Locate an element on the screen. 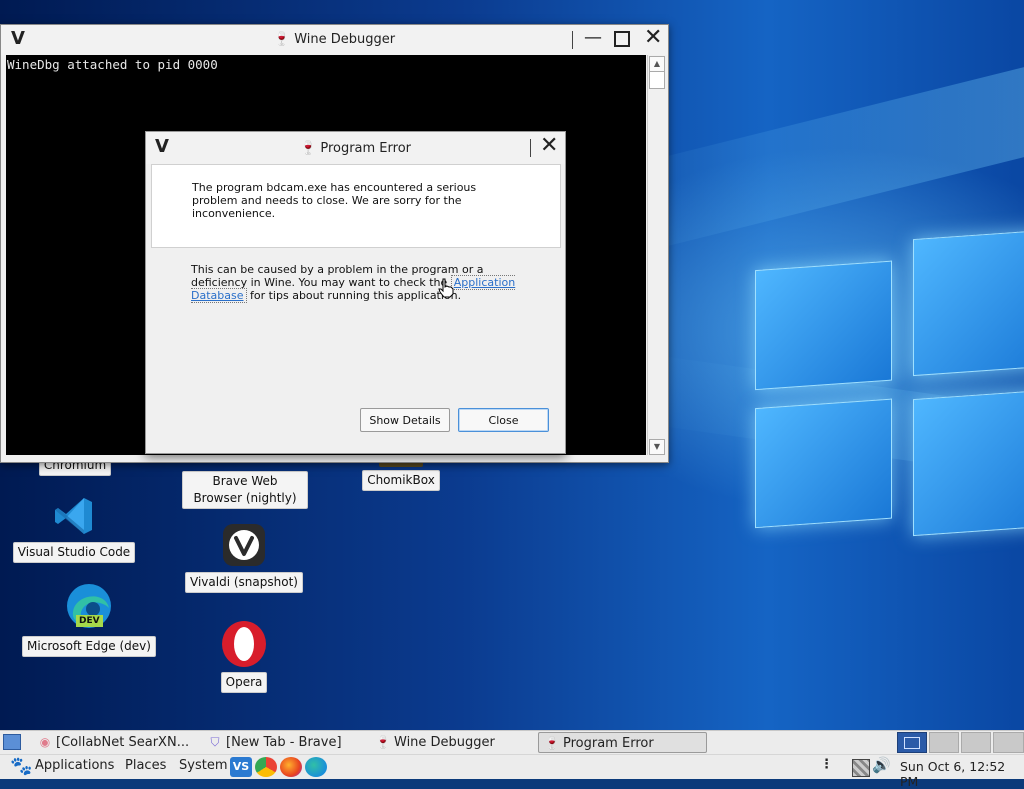 This screenshot has height=789, width=1024. desktop-icon-brave-nightly: Brave Web Browser (nightly) is located at coordinates (245, 482).